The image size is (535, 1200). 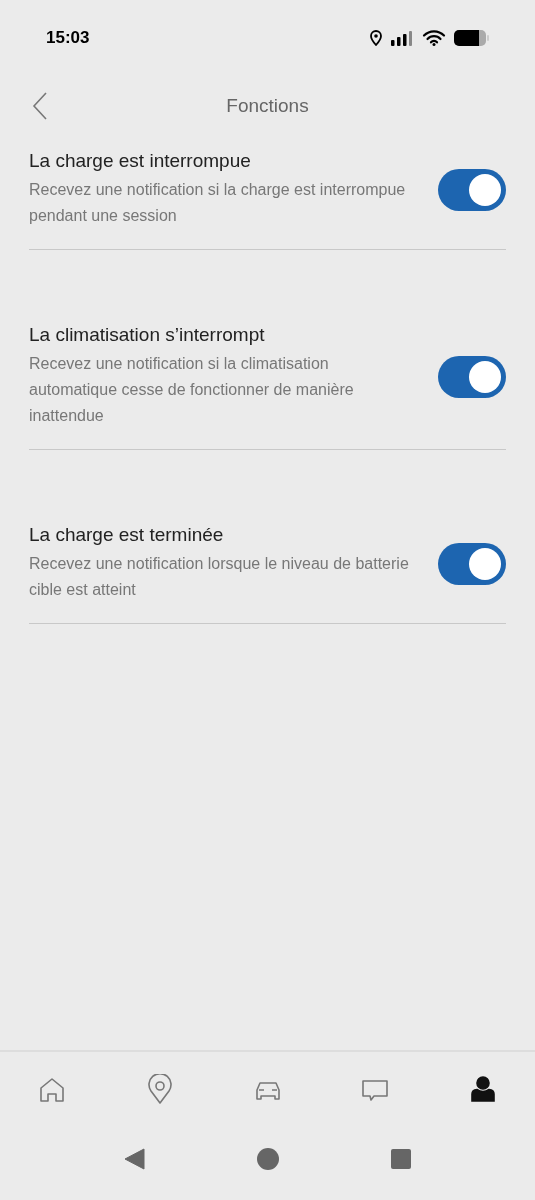 I want to click on setting-description: Recevez une notification si la charge est interrompue pendant une session, so click(x=218, y=203).